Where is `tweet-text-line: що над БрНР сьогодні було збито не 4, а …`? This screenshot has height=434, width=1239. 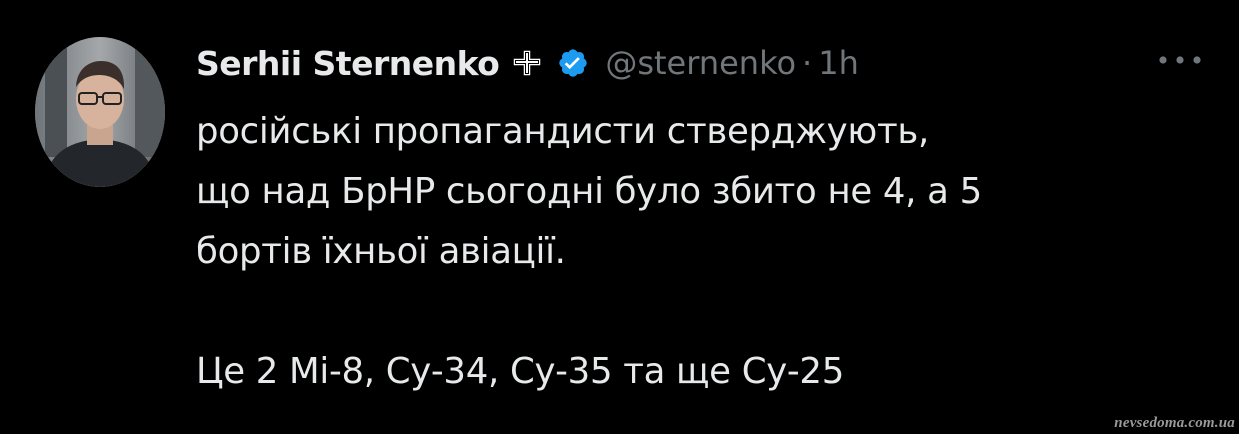 tweet-text-line: що над БрНР сьогодні було збито не 4, а … is located at coordinates (589, 191).